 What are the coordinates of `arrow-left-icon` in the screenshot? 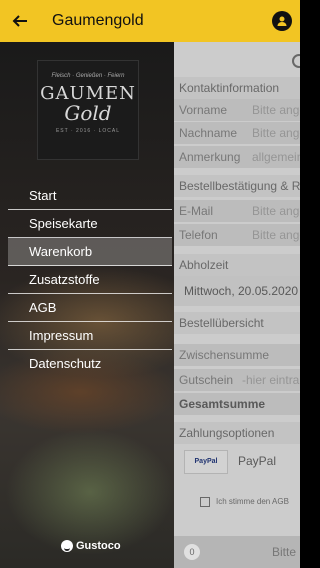 It's located at (19, 21).